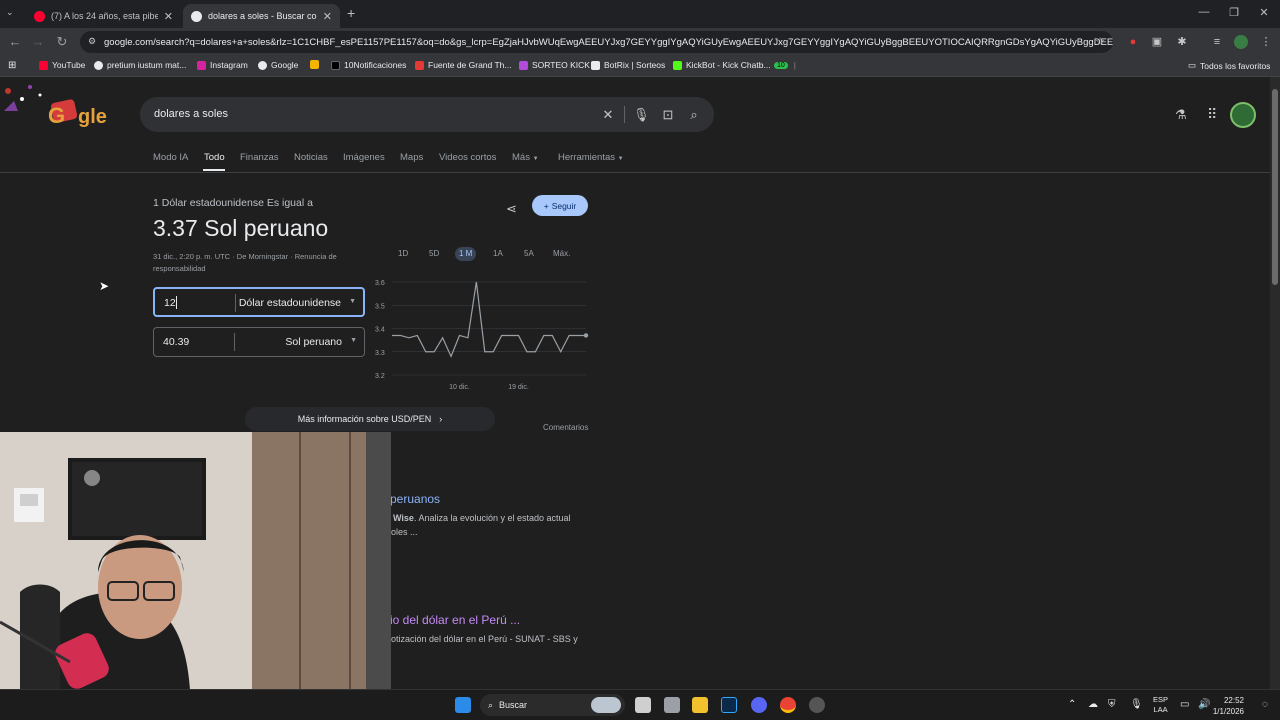  I want to click on bookmark-botrix: BotRix | Sorteos, so click(628, 65).